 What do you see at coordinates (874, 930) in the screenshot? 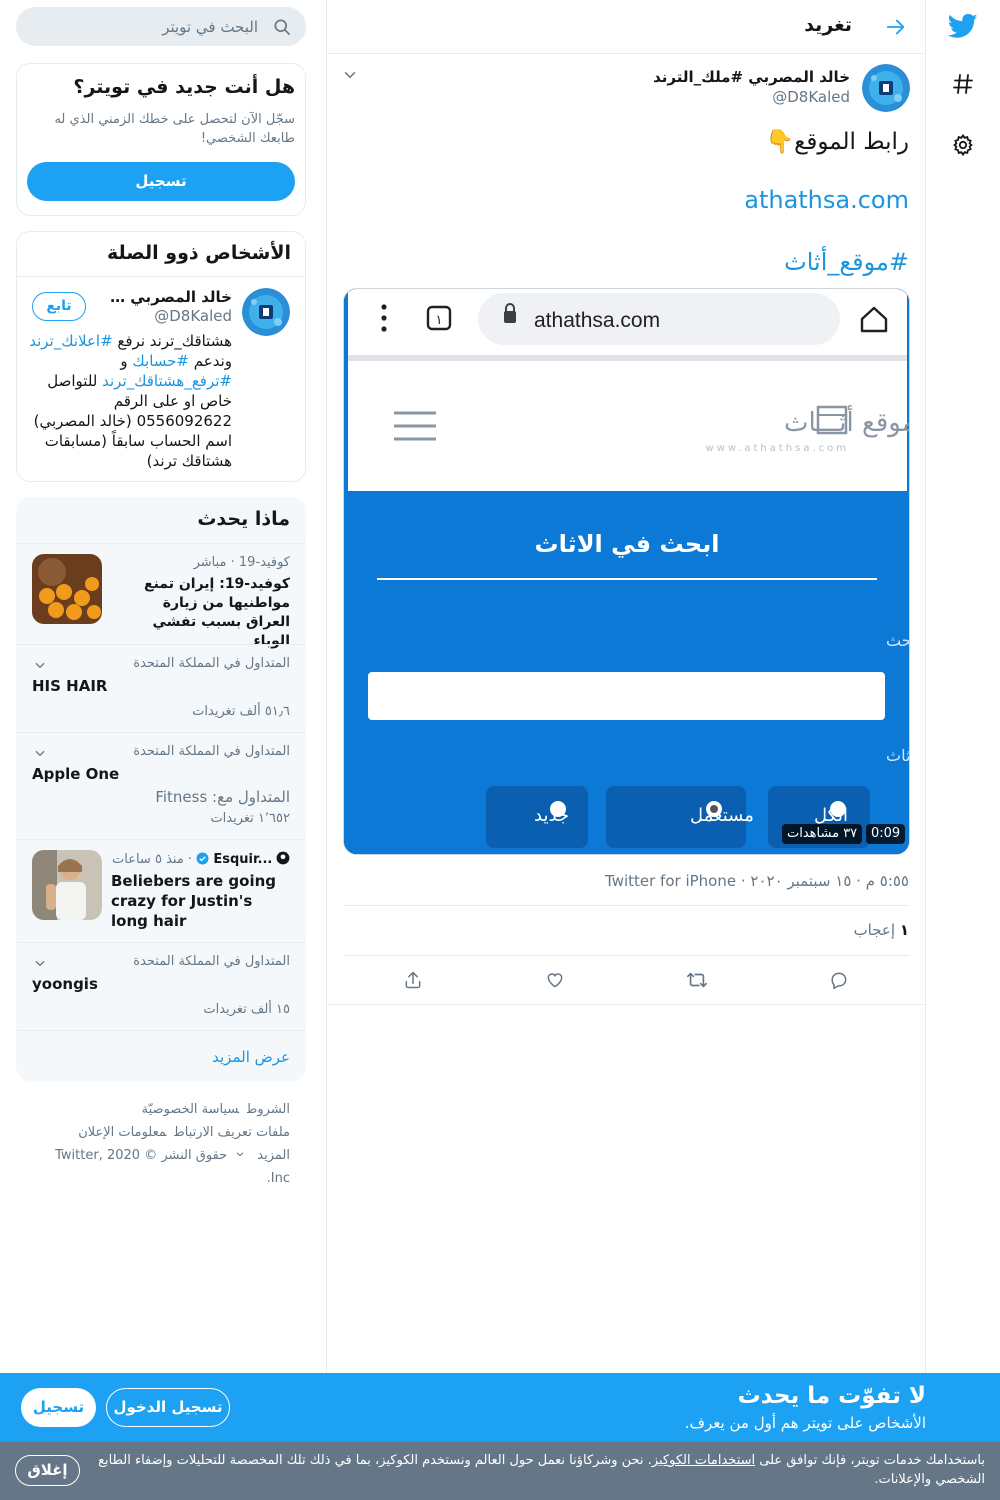
I see `likes-label: إعجاب` at bounding box center [874, 930].